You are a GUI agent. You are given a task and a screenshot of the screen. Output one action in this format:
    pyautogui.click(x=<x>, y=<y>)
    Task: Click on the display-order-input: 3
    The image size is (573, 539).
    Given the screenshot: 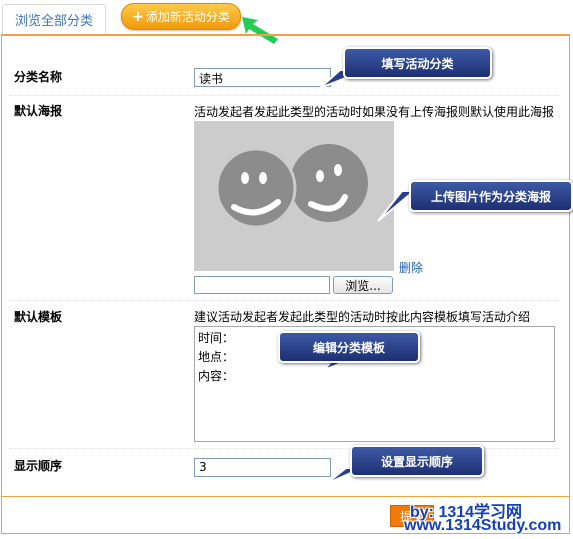 What is the action you would take?
    pyautogui.click(x=262, y=467)
    